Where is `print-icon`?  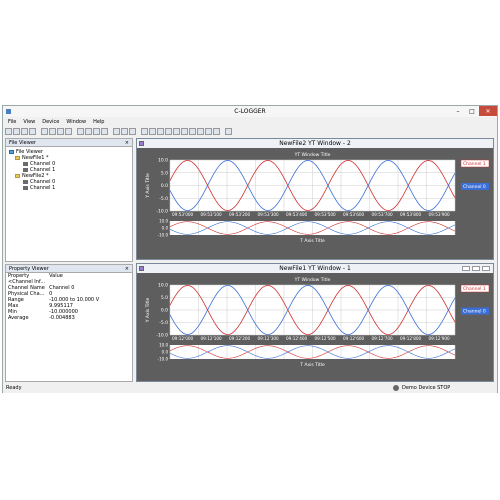
print-icon is located at coordinates (116, 131).